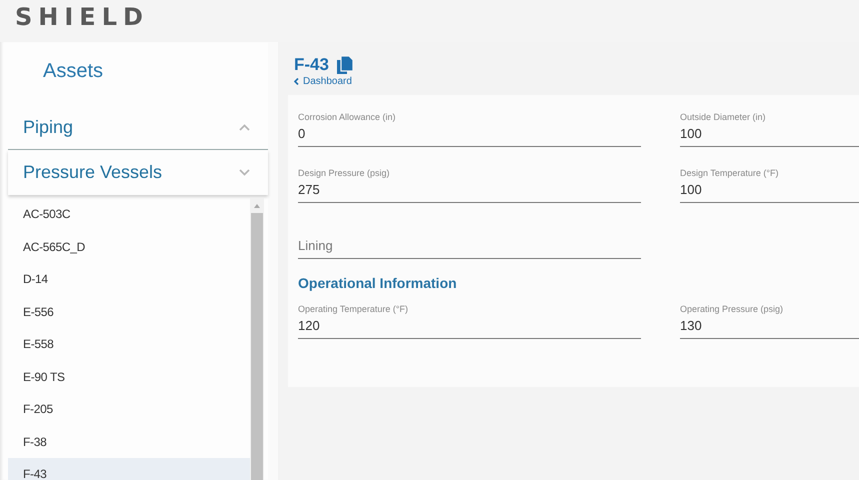  Describe the element at coordinates (730, 172) in the screenshot. I see `field-label: Design Temperature (°F)` at that location.